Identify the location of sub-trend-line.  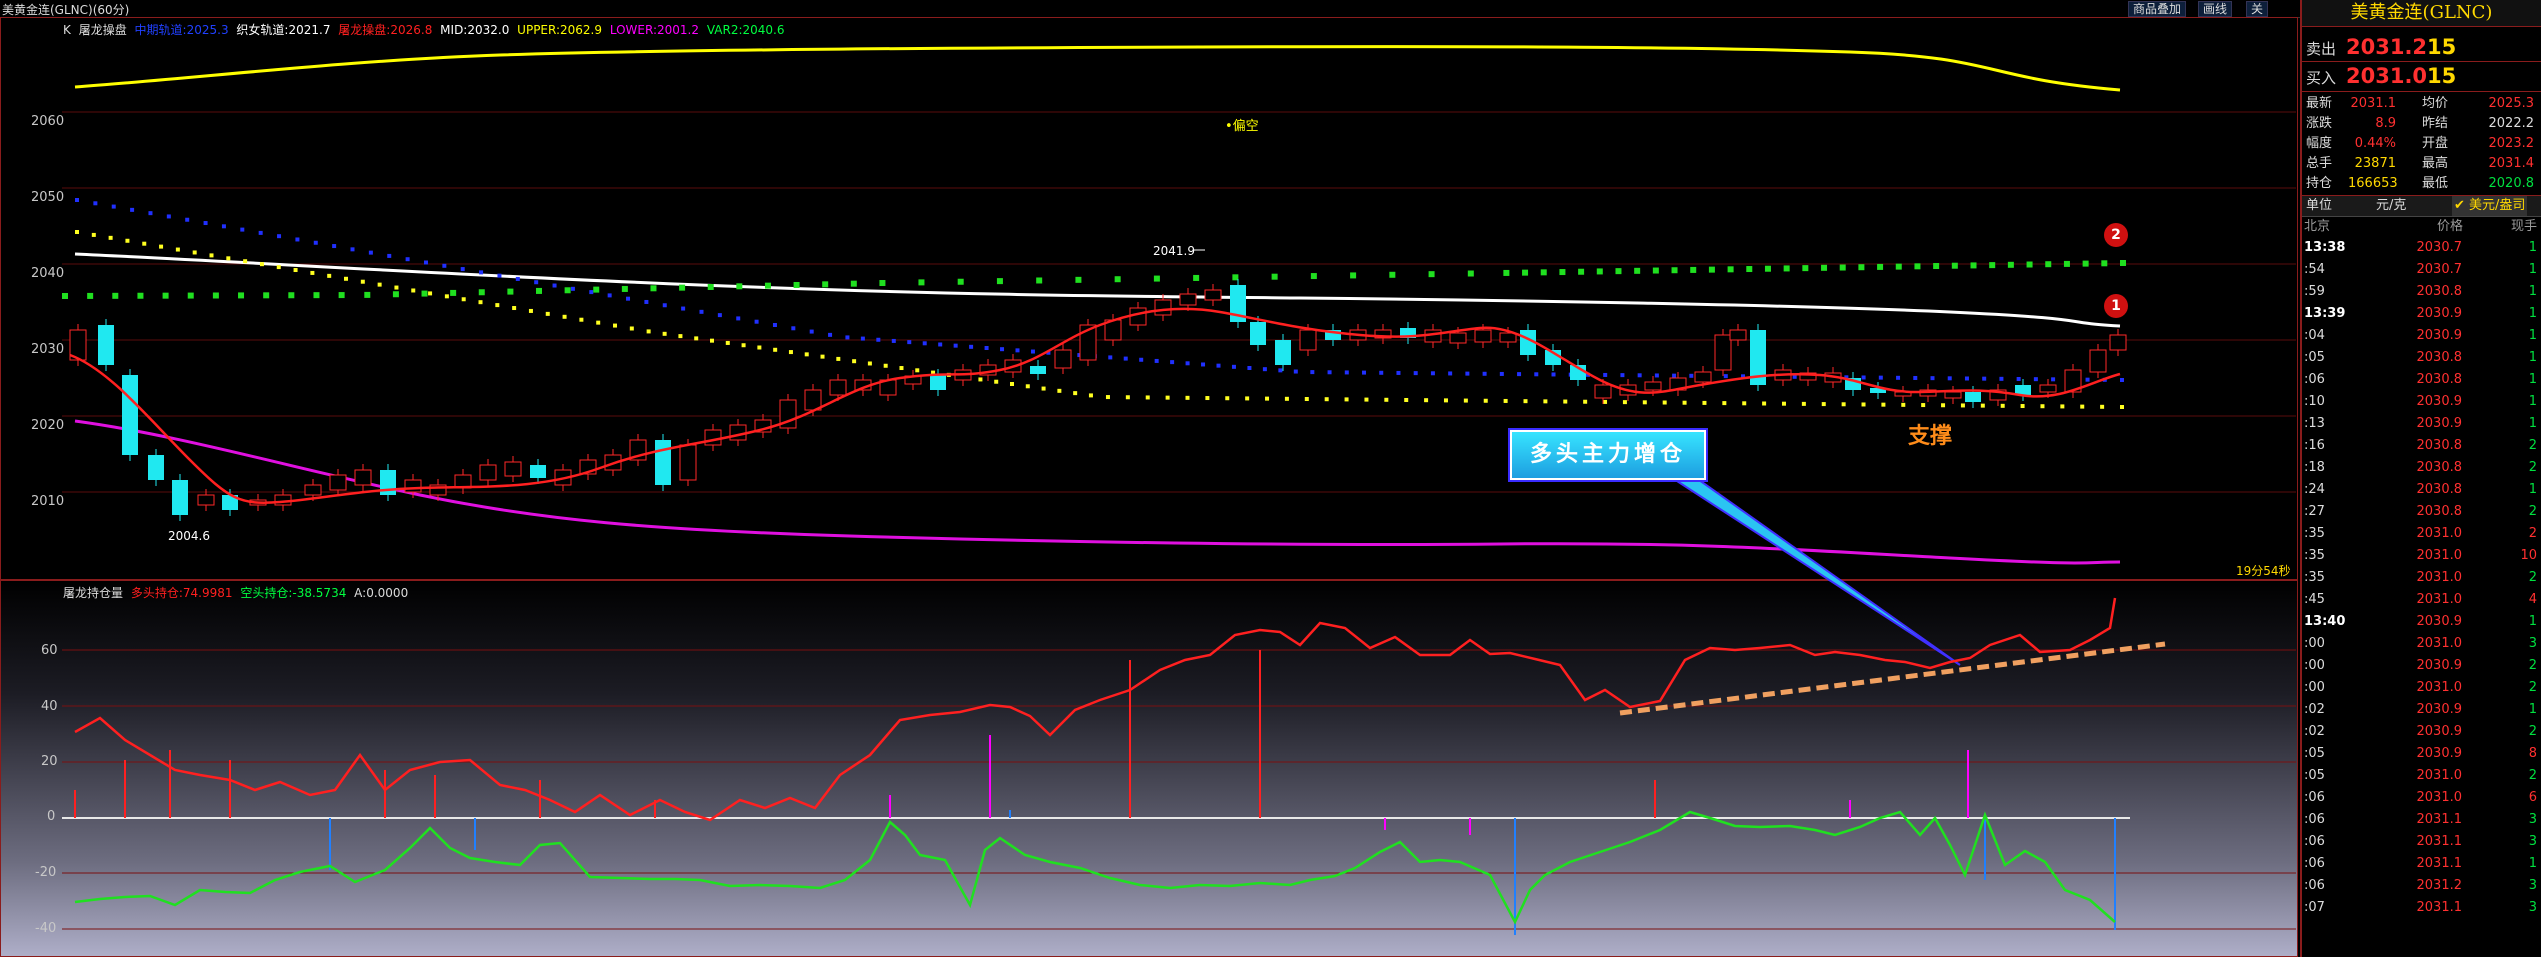
(1892, 678).